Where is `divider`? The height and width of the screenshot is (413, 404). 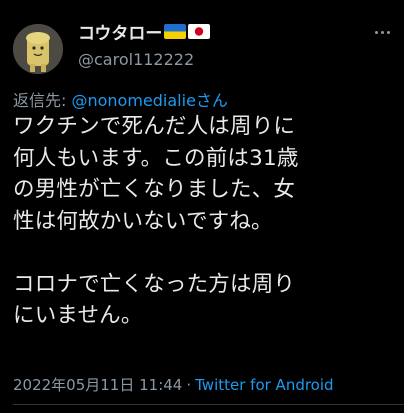 divider is located at coordinates (208, 404).